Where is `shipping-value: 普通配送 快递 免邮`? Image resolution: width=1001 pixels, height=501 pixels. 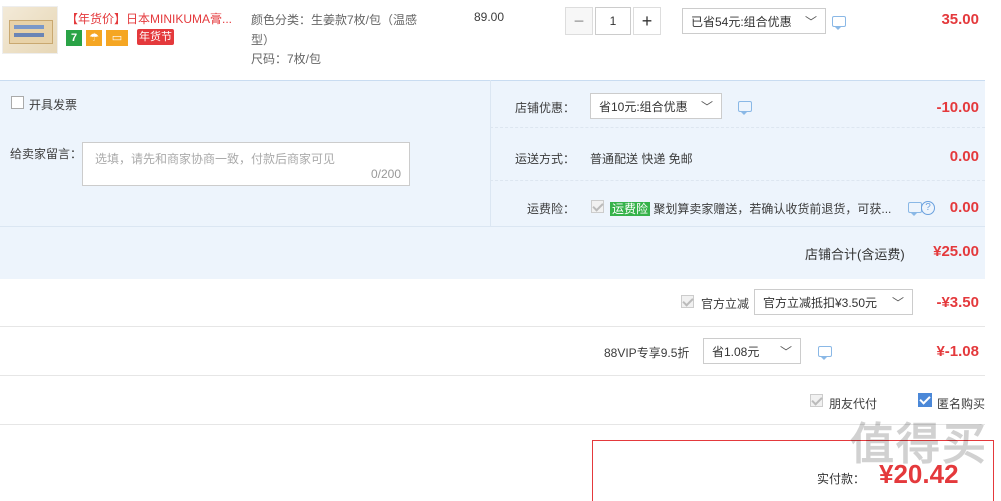 shipping-value: 普通配送 快递 免邮 is located at coordinates (641, 159).